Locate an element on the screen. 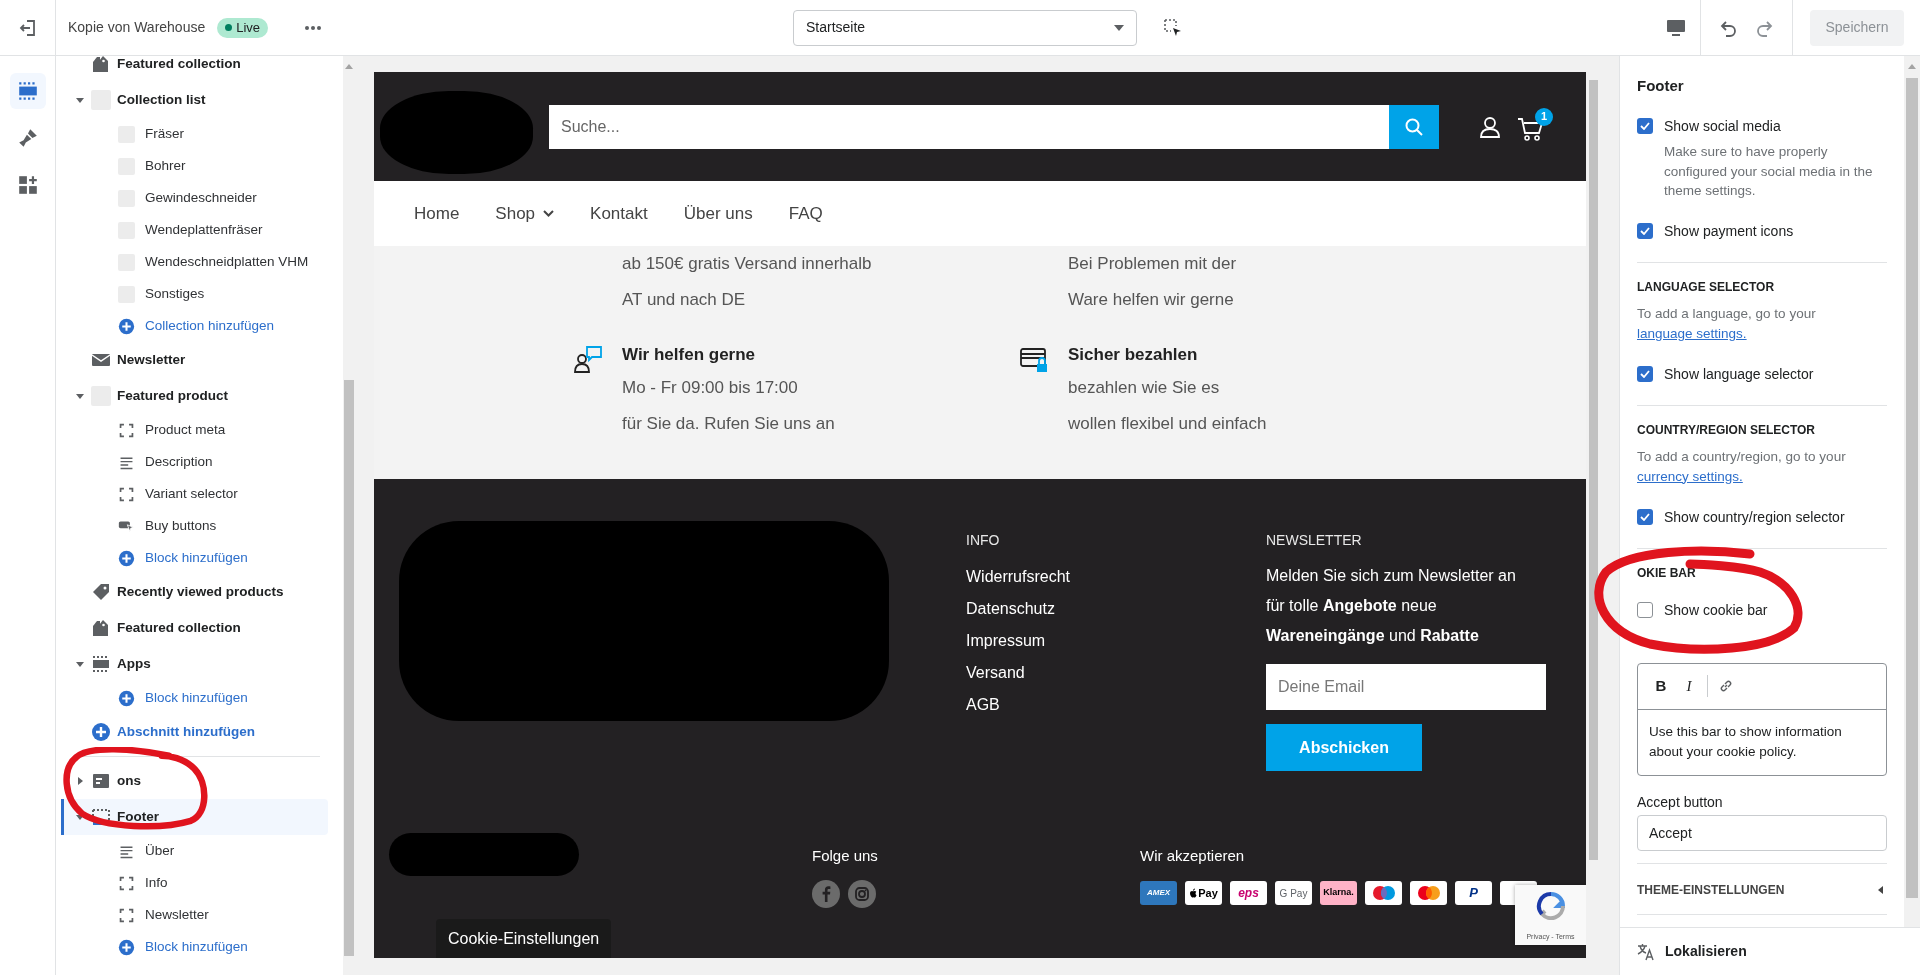 The image size is (1920, 975). sidebar-item: Fräser is located at coordinates (194, 134).